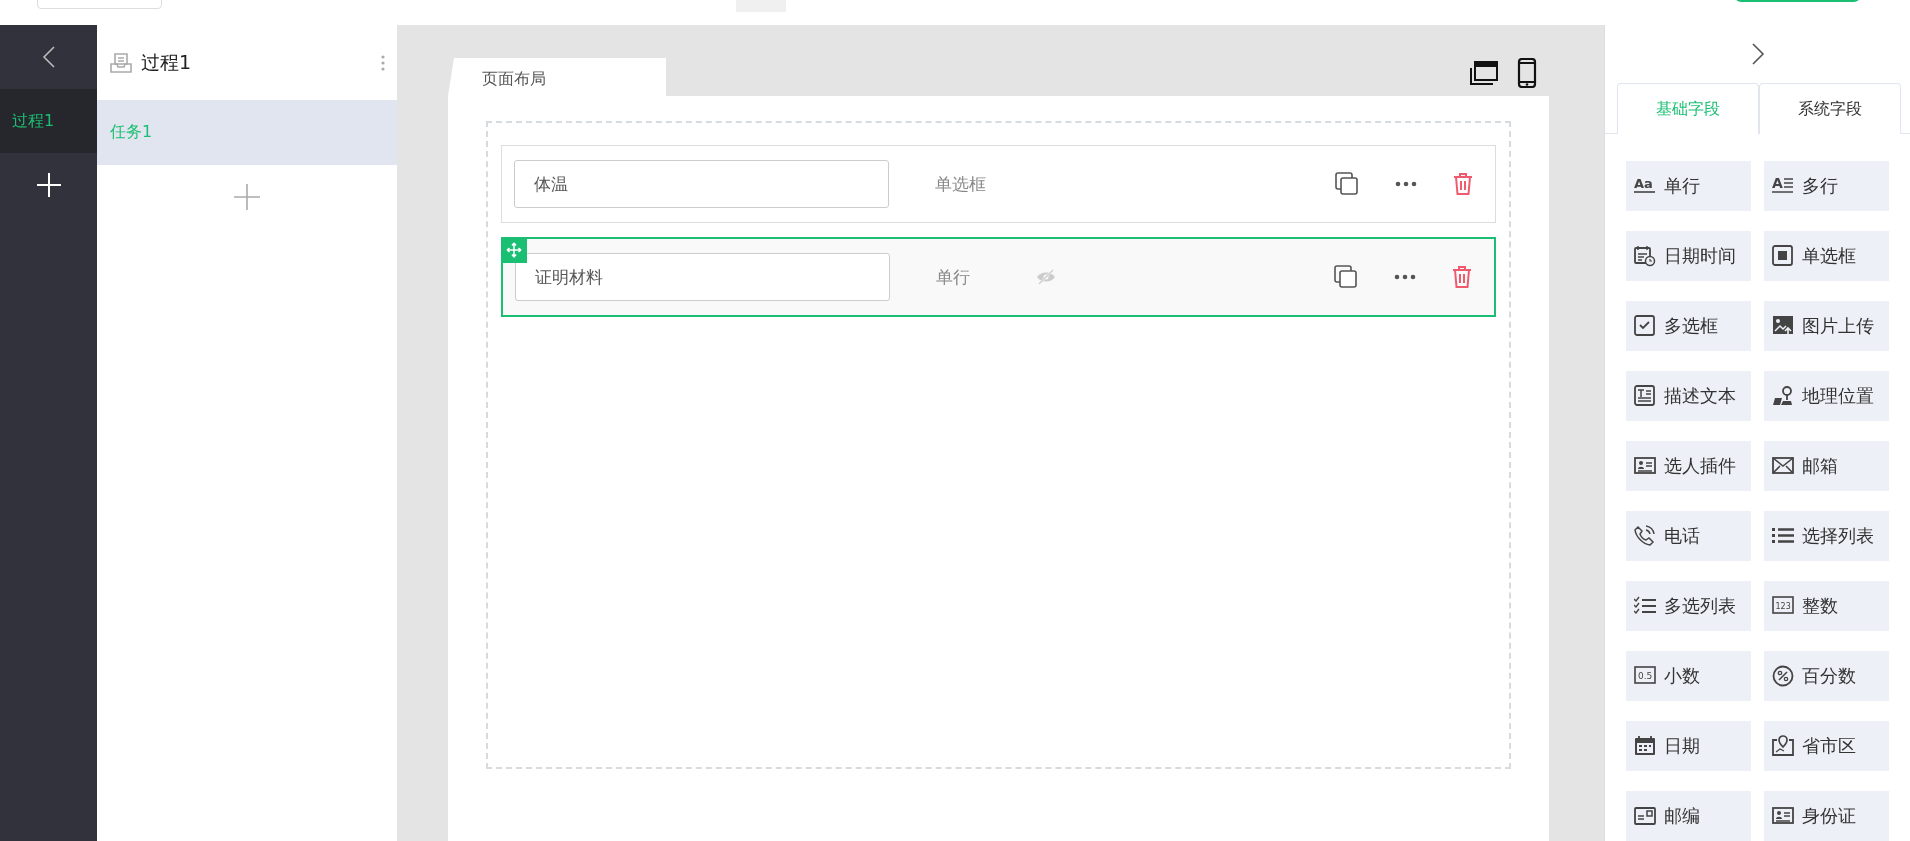 This screenshot has width=1910, height=841. What do you see at coordinates (1830, 108) in the screenshot?
I see `palette-tab: 系统字段` at bounding box center [1830, 108].